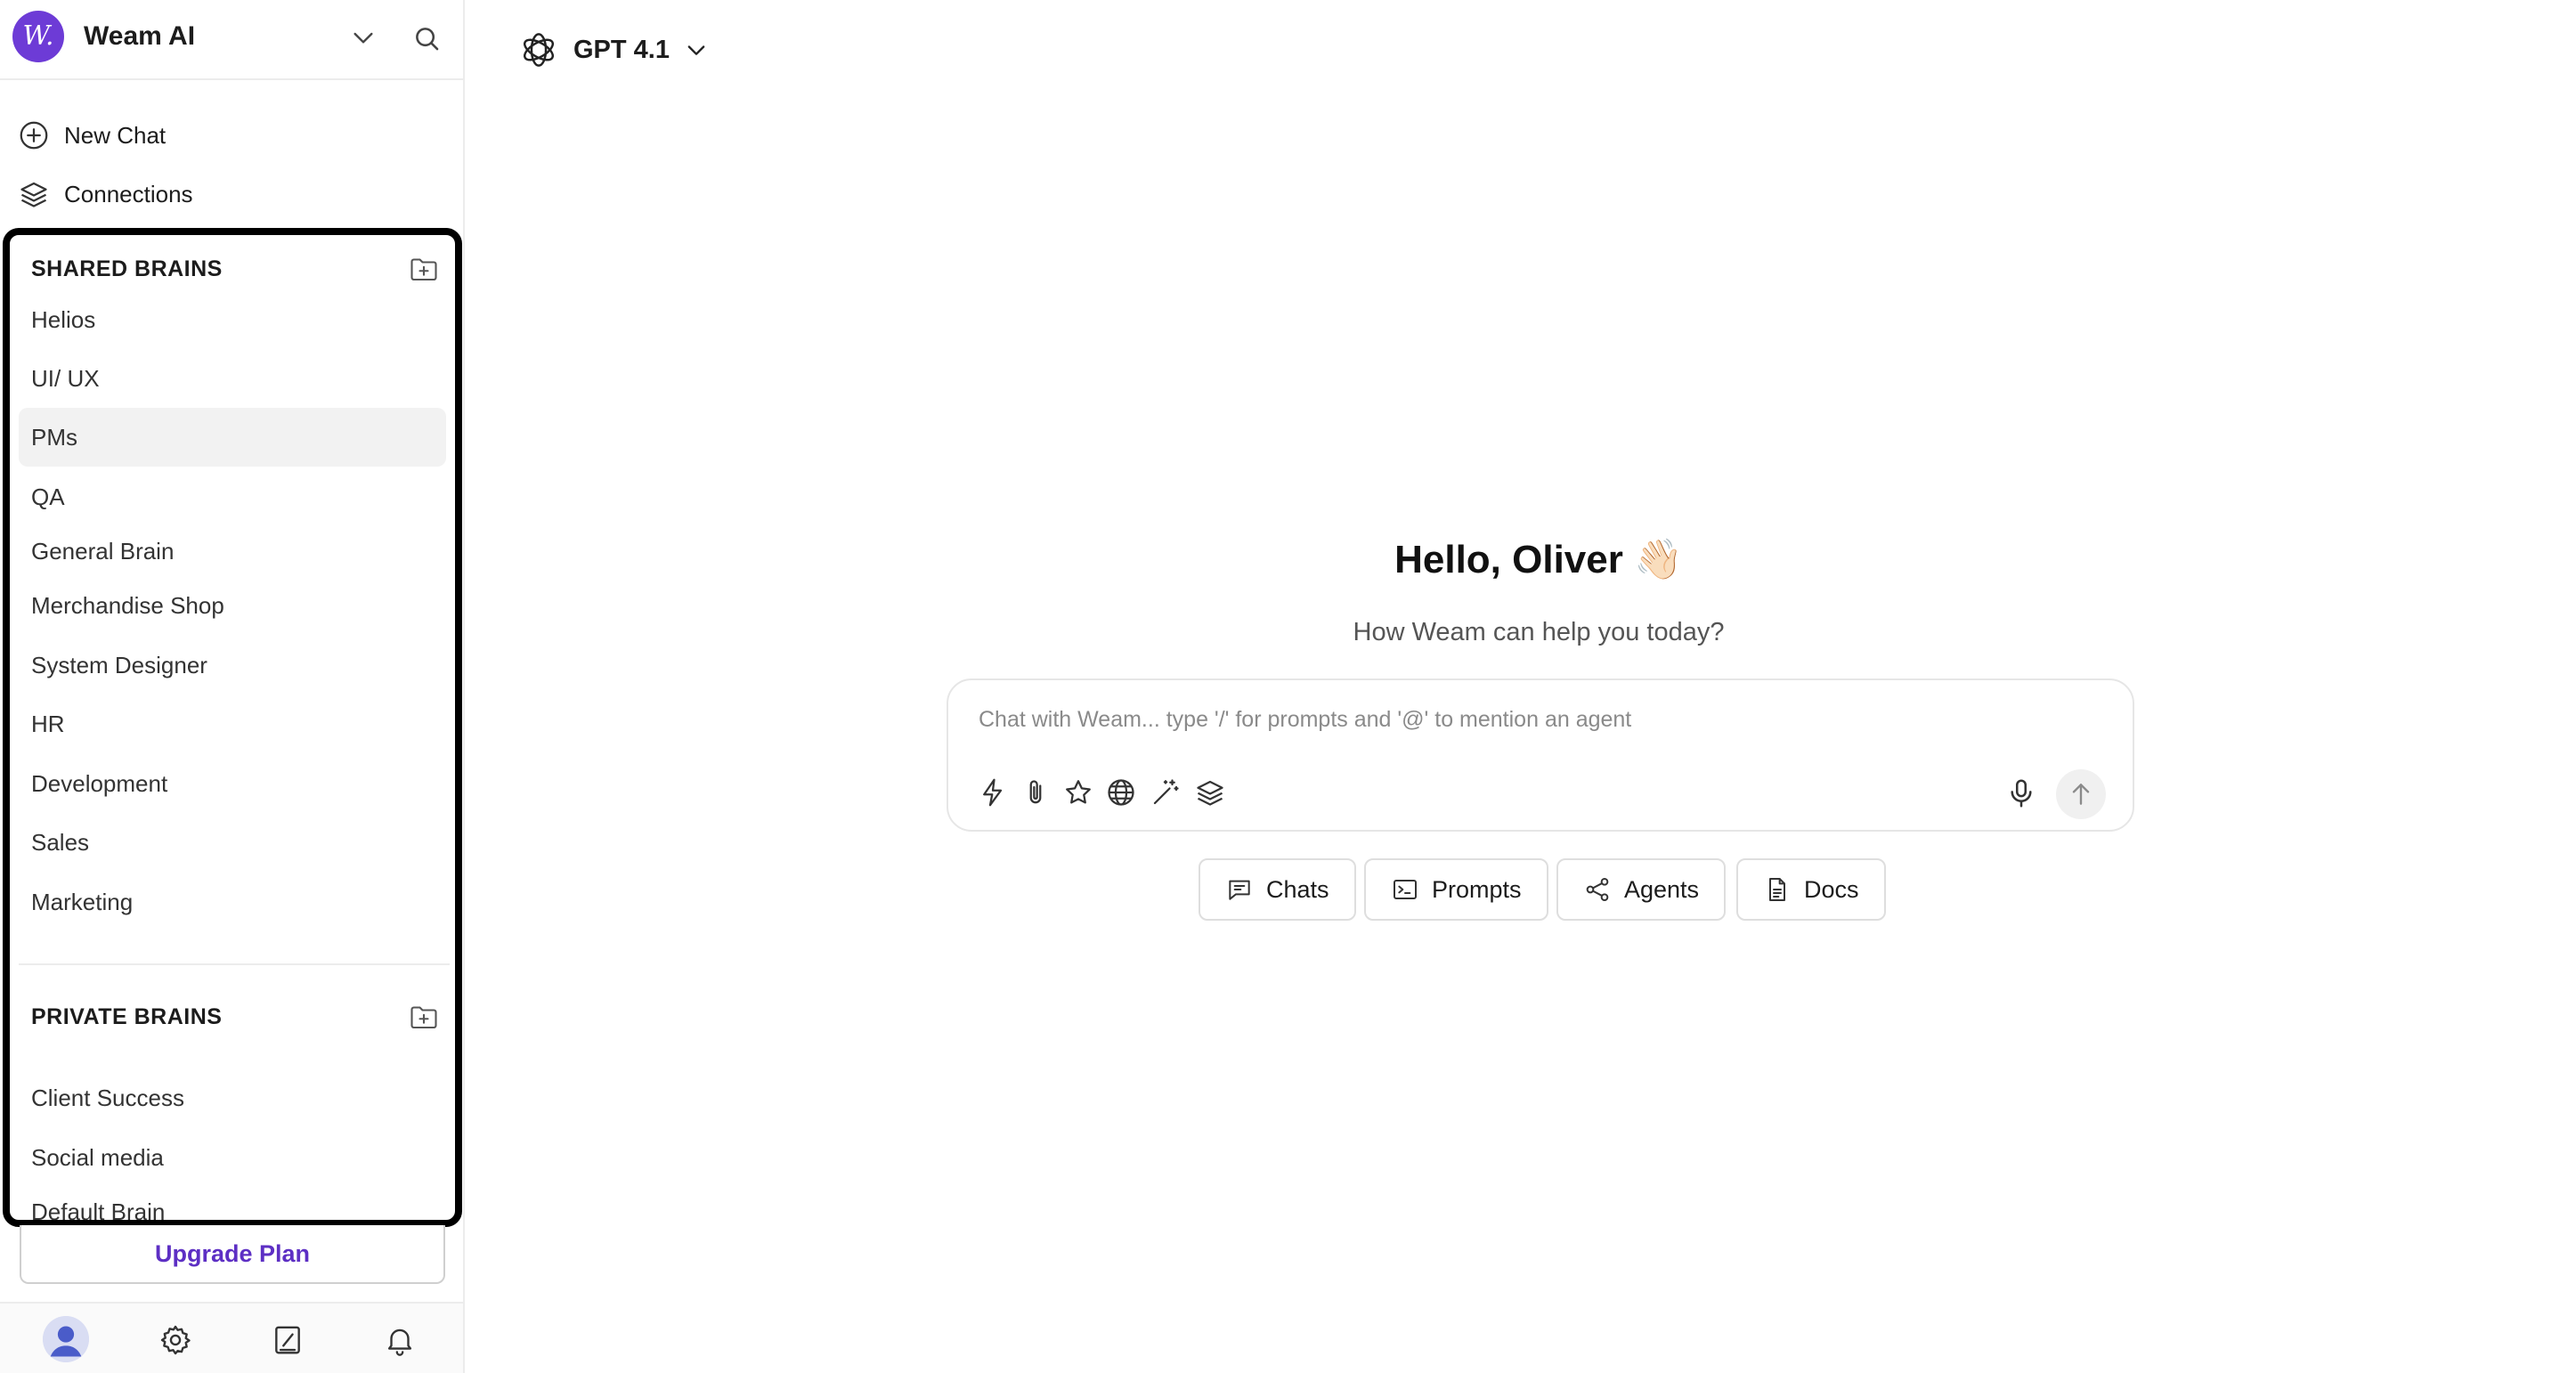  I want to click on connections-button: Connections, so click(105, 194).